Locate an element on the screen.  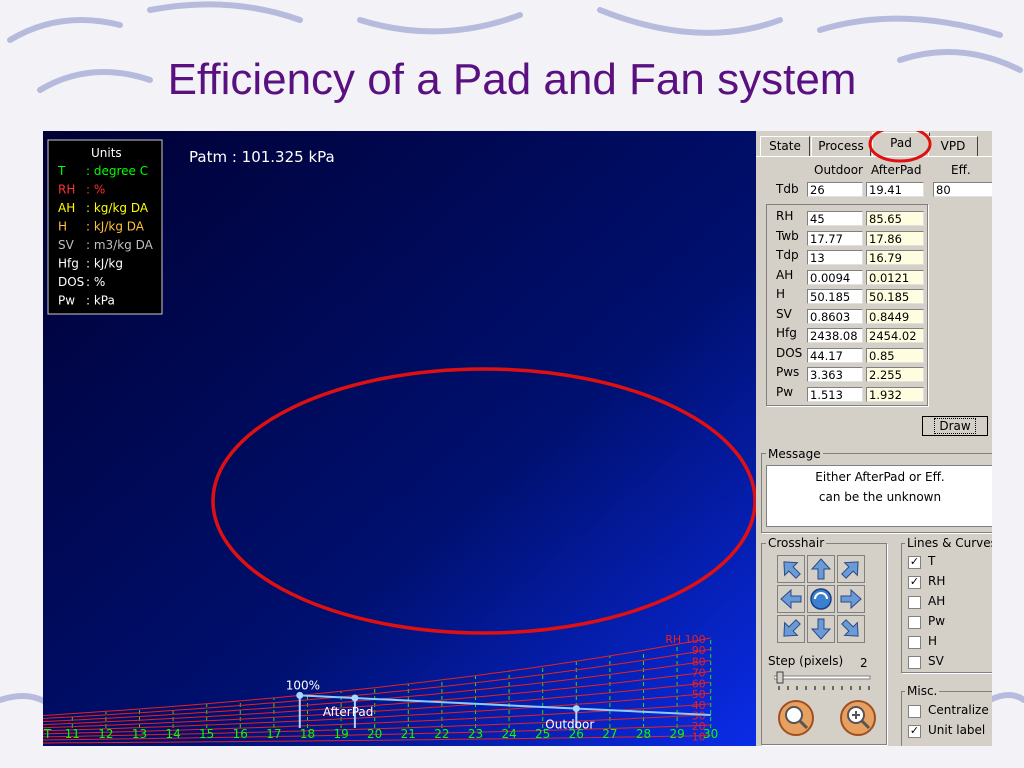
prop-outdoor-field: 3.363 is located at coordinates (835, 374).